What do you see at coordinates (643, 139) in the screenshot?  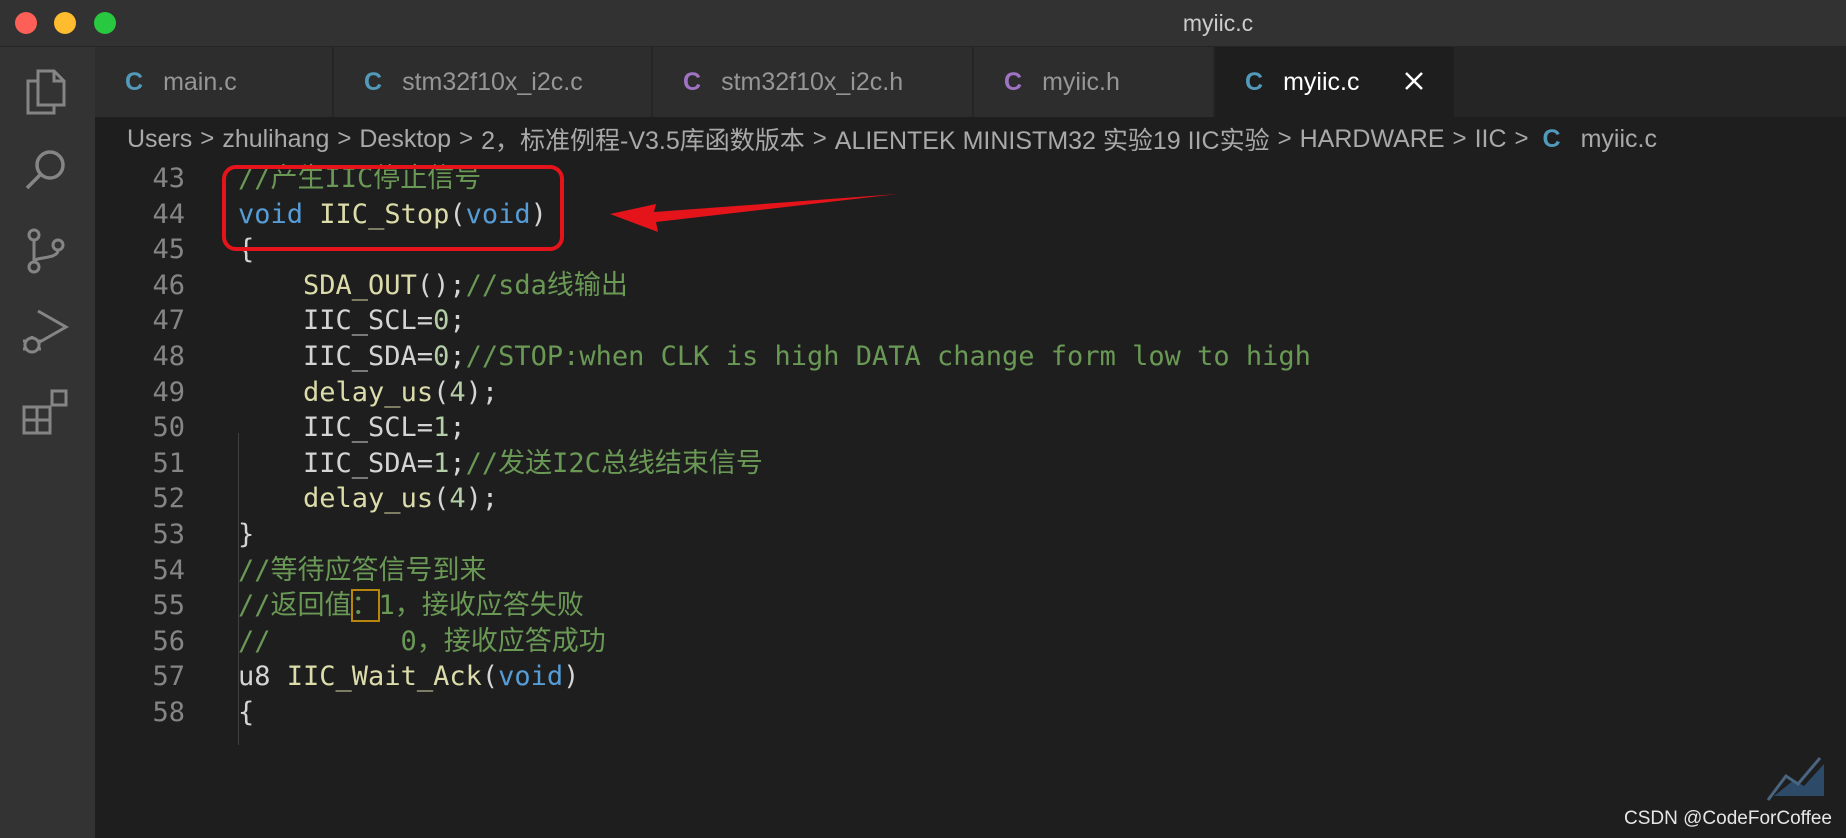 I see `breadcrumb-item: 2，标准例程-V3.5库函数版本` at bounding box center [643, 139].